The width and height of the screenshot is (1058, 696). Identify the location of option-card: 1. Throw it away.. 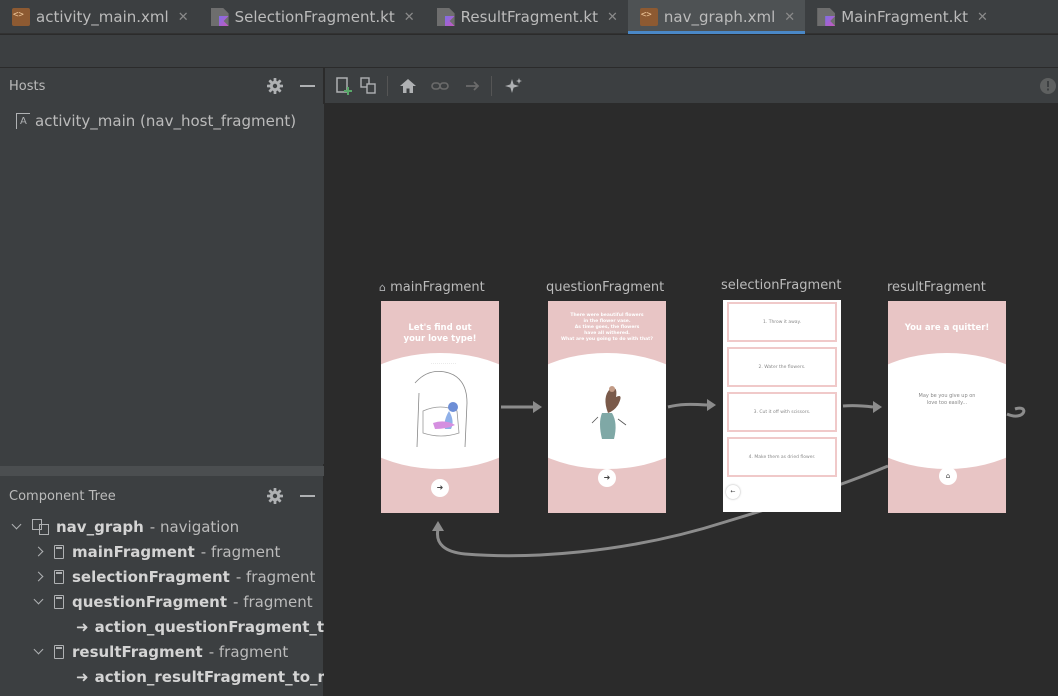
(782, 322).